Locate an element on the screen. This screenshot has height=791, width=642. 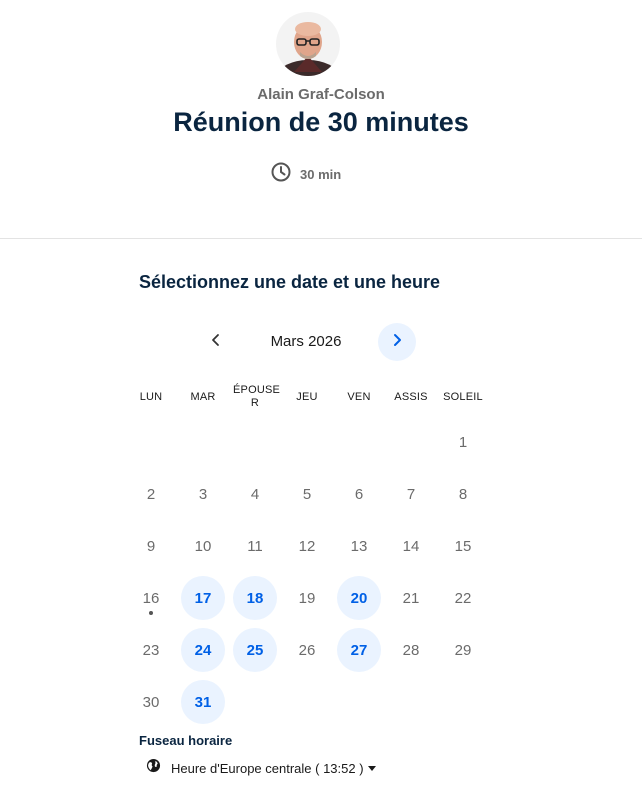
unavailable-day: 7 is located at coordinates (411, 494).